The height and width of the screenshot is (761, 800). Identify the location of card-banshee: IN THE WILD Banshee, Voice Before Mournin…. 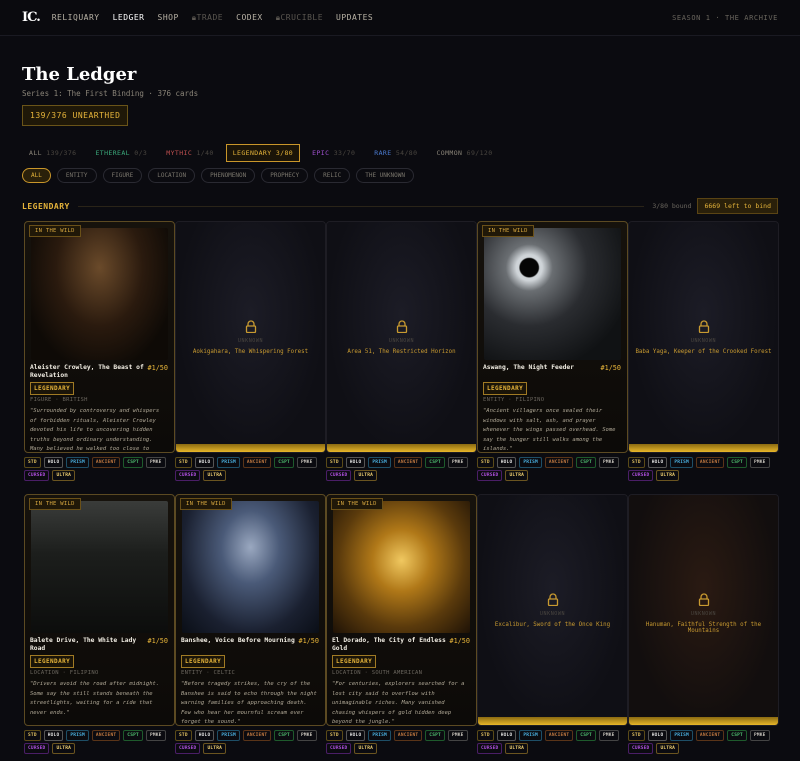
(250, 610).